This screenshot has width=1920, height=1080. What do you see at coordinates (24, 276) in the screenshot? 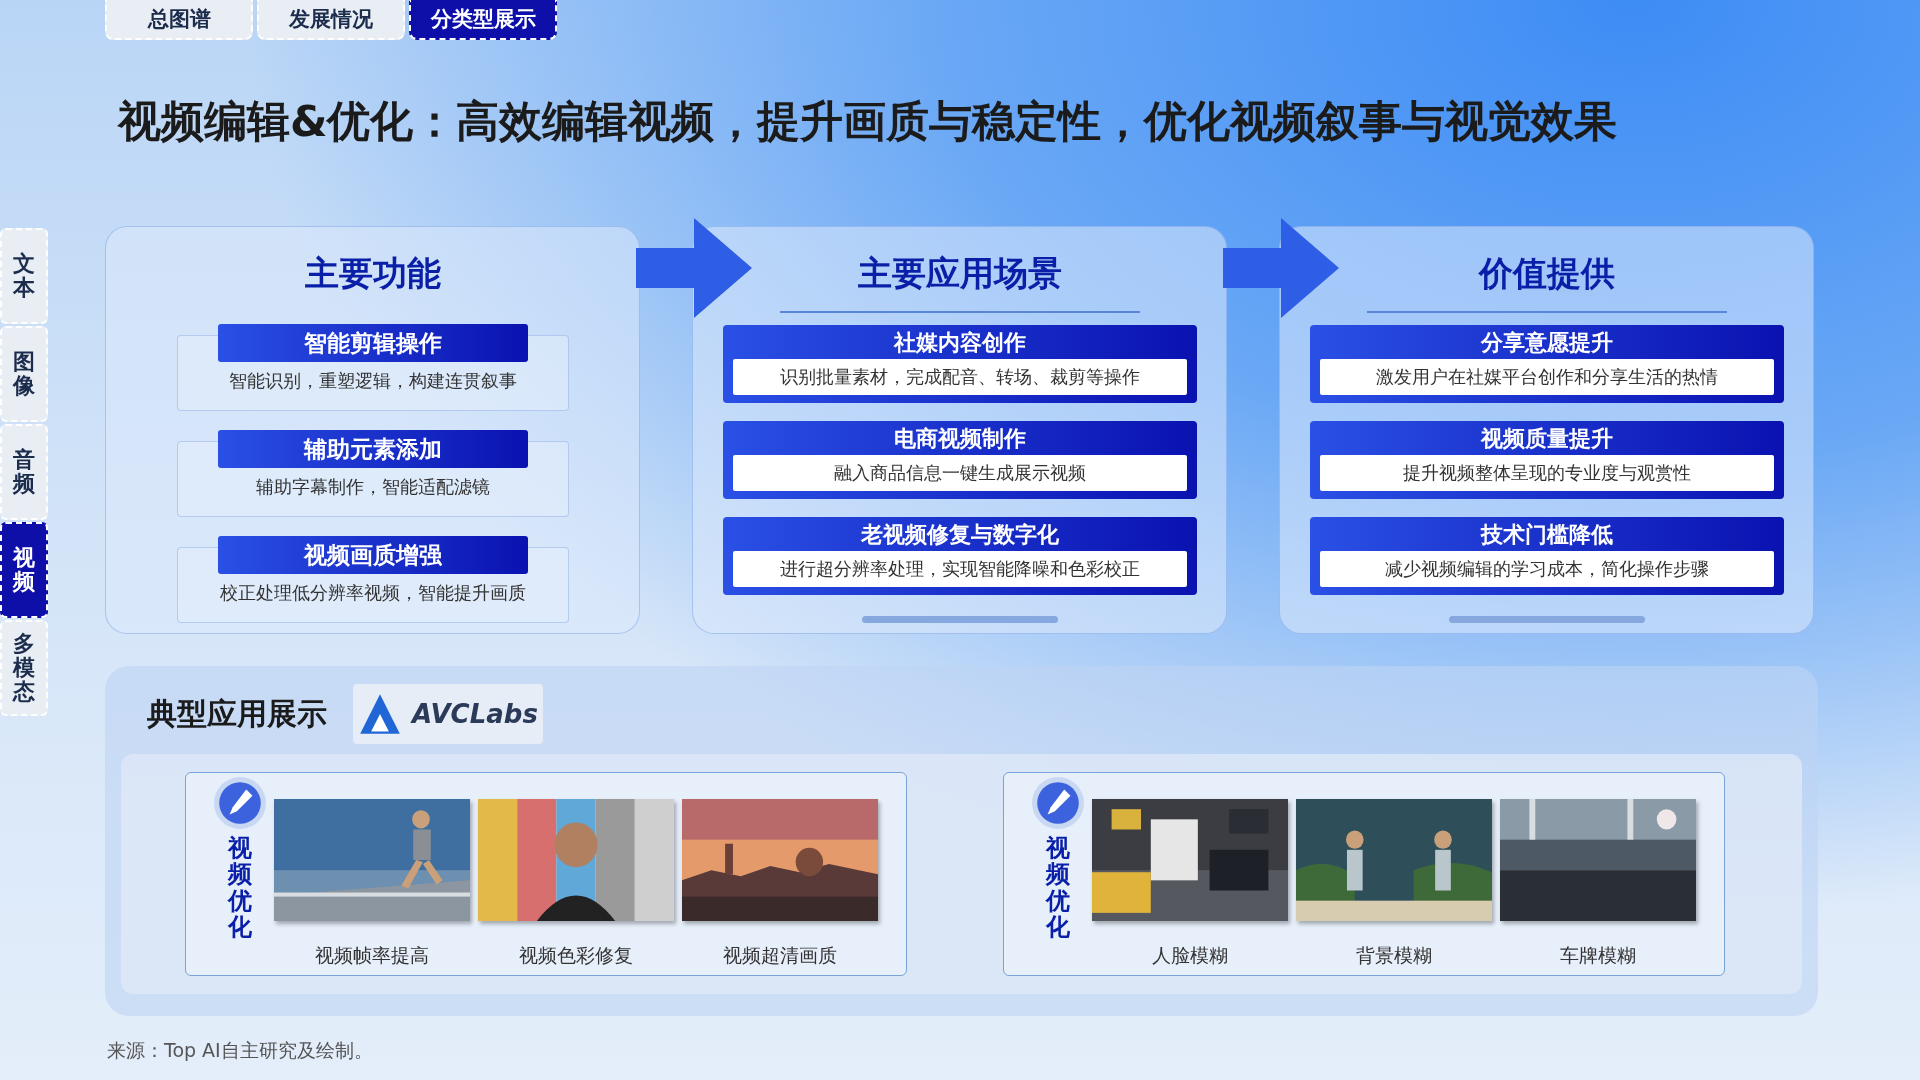
I see `category-tab: 文本` at bounding box center [24, 276].